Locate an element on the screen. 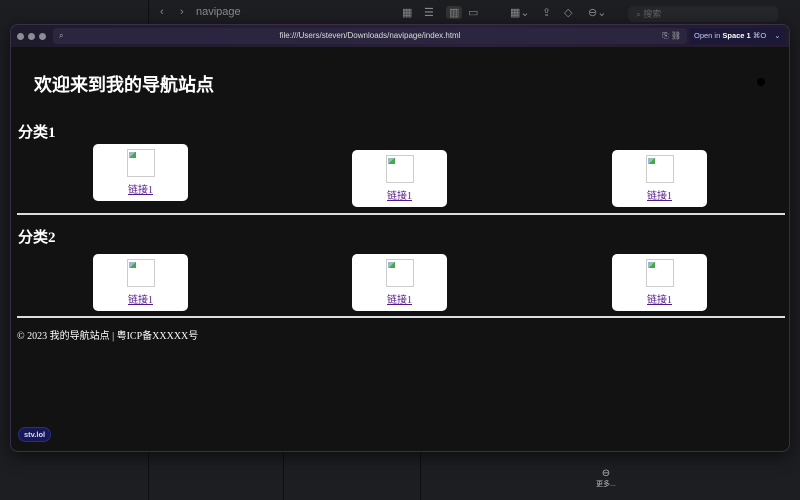 This screenshot has height=500, width=800. back-icon: ‹ is located at coordinates (162, 12).